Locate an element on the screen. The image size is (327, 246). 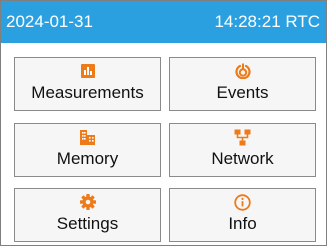
settings-button: Settings is located at coordinates (87, 215).